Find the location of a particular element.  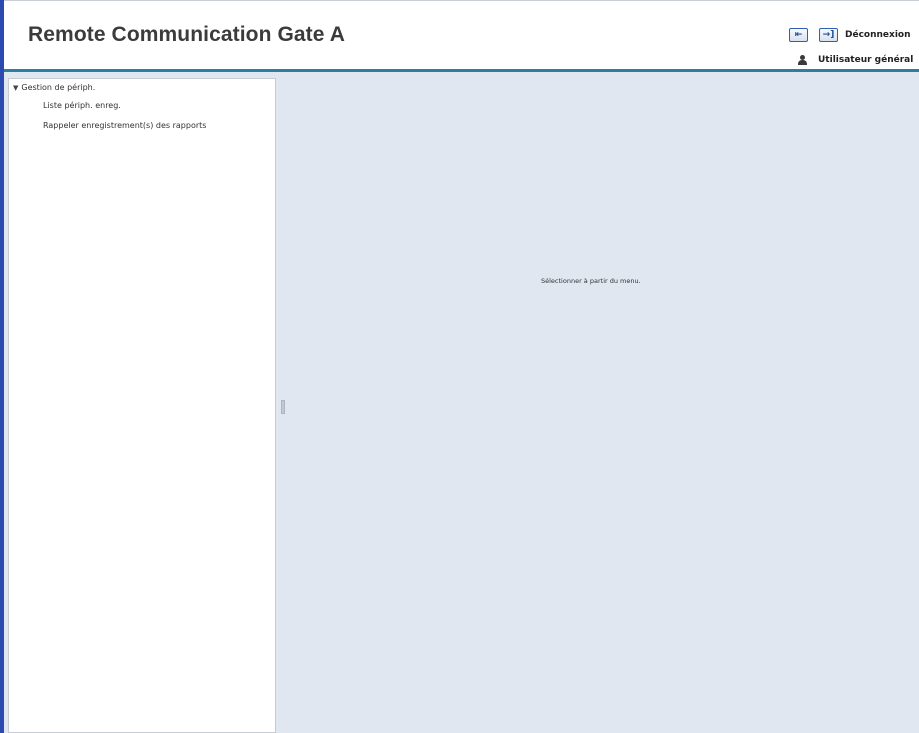

expand-arrow-icon: ▼ is located at coordinates (15, 88).